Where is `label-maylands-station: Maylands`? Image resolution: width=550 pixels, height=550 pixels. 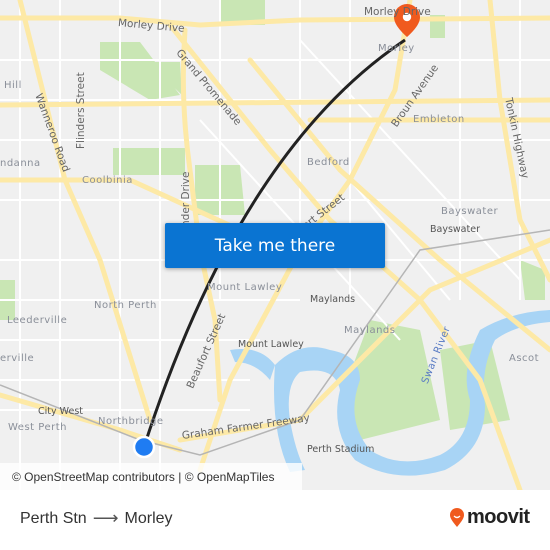 label-maylands-station: Maylands is located at coordinates (333, 299).